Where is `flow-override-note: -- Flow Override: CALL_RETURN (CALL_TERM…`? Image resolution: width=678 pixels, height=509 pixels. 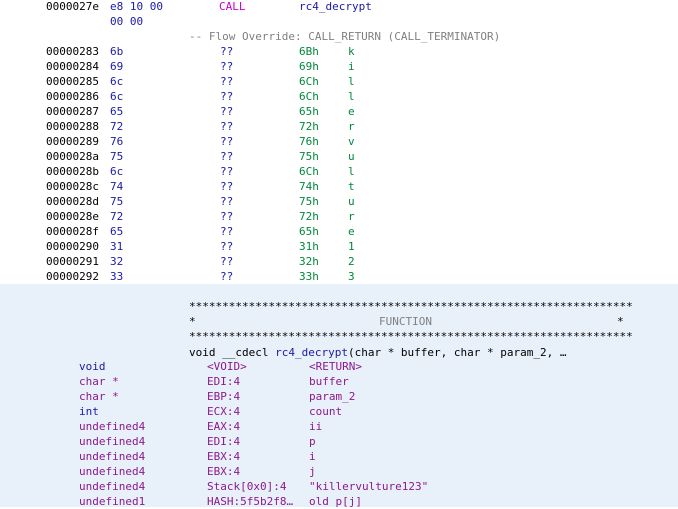
flow-override-note: -- Flow Override: CALL_RETURN (CALL_TERM… is located at coordinates (345, 36).